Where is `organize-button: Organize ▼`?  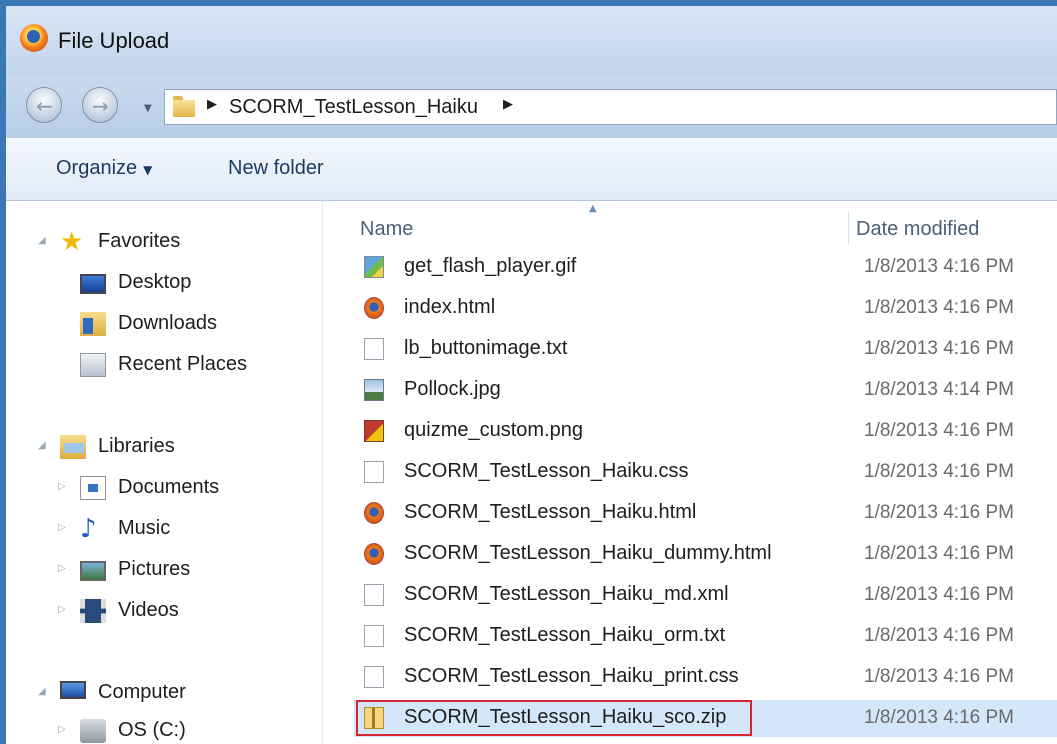
organize-button: Organize ▼ is located at coordinates (104, 168).